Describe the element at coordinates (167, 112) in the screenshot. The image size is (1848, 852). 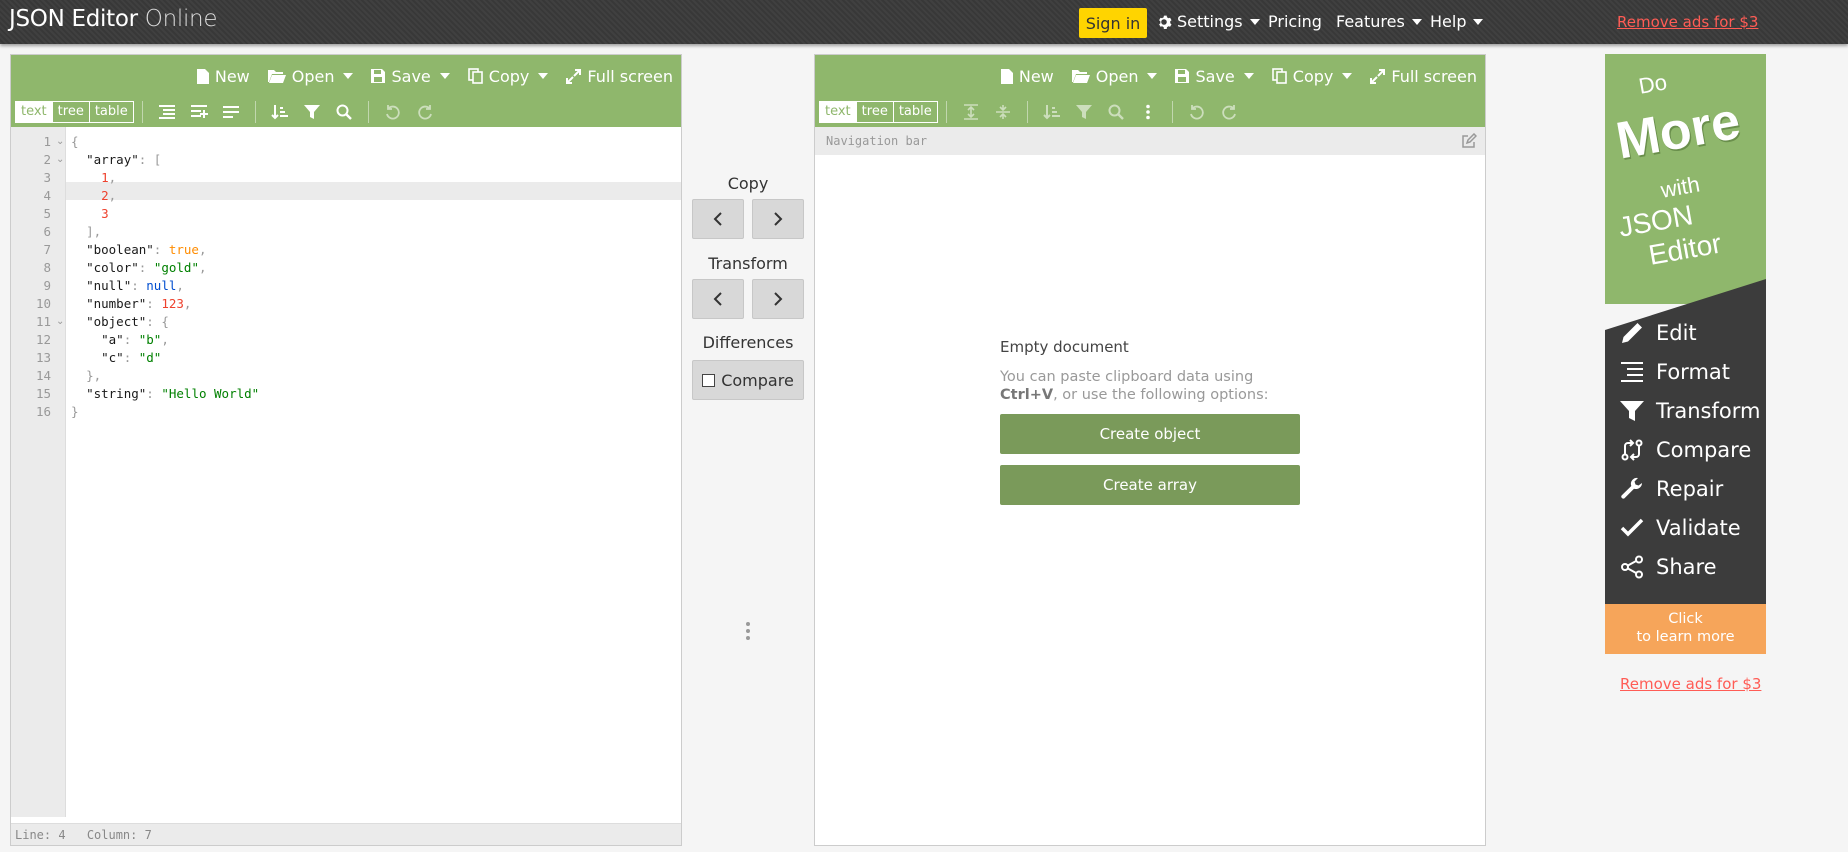
I see `format-icon` at that location.